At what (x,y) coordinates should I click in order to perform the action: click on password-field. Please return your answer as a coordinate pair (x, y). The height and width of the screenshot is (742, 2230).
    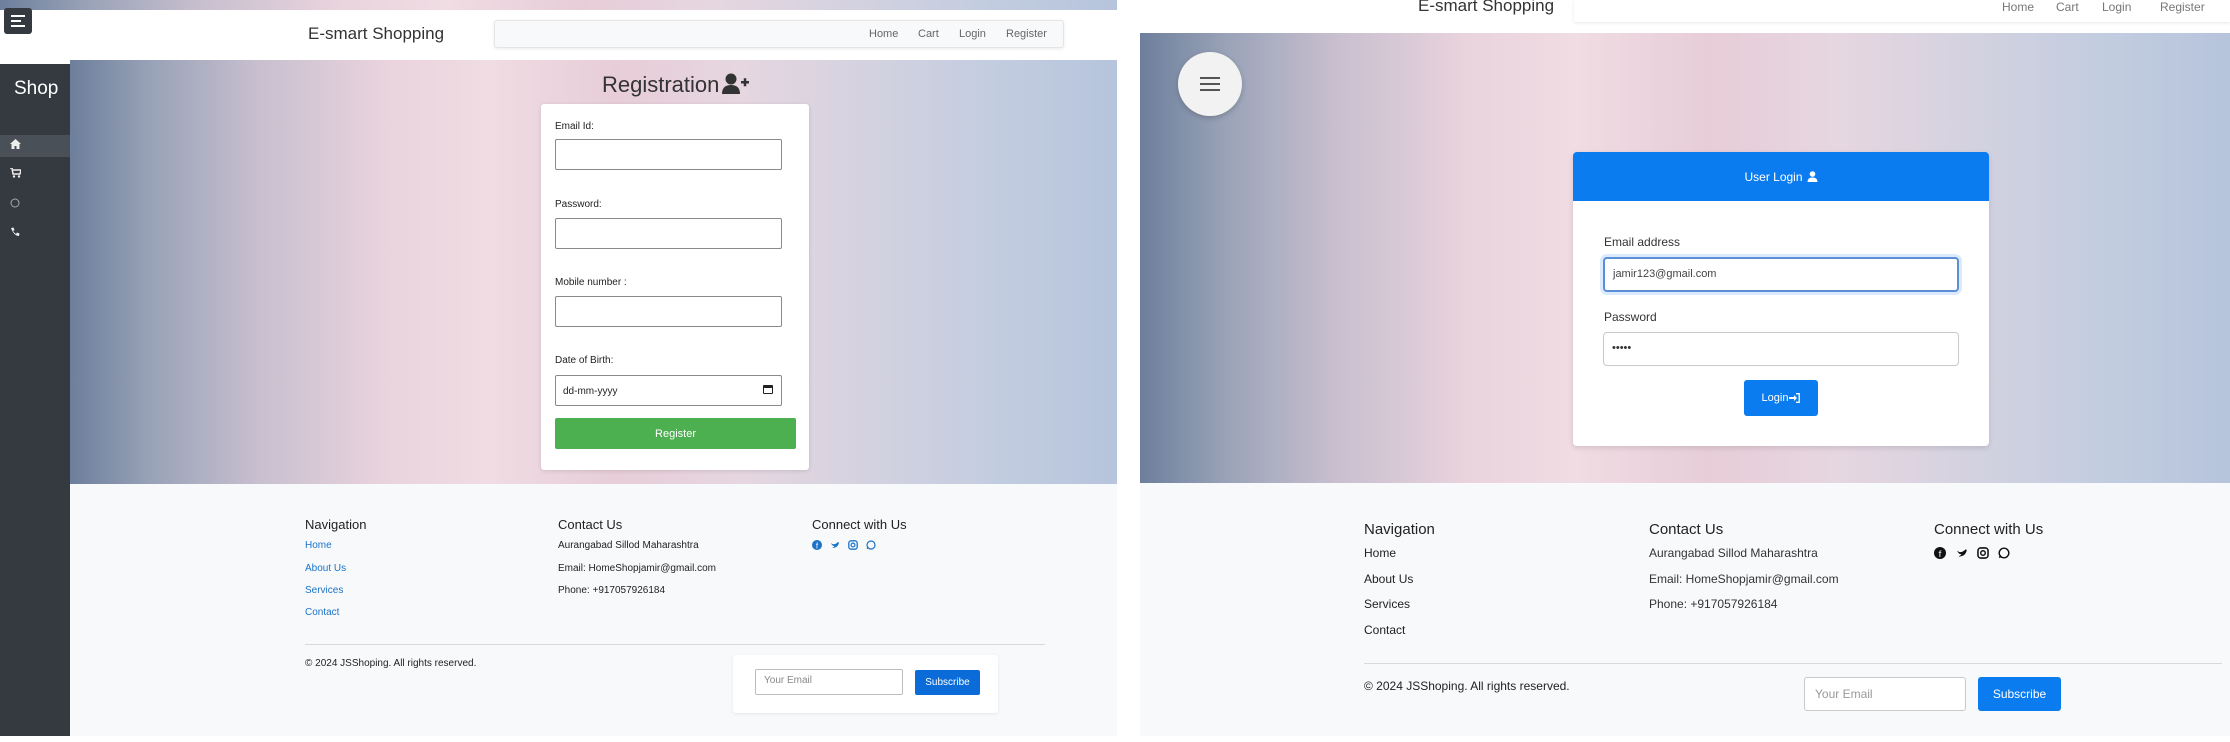
    Looking at the image, I should click on (668, 233).